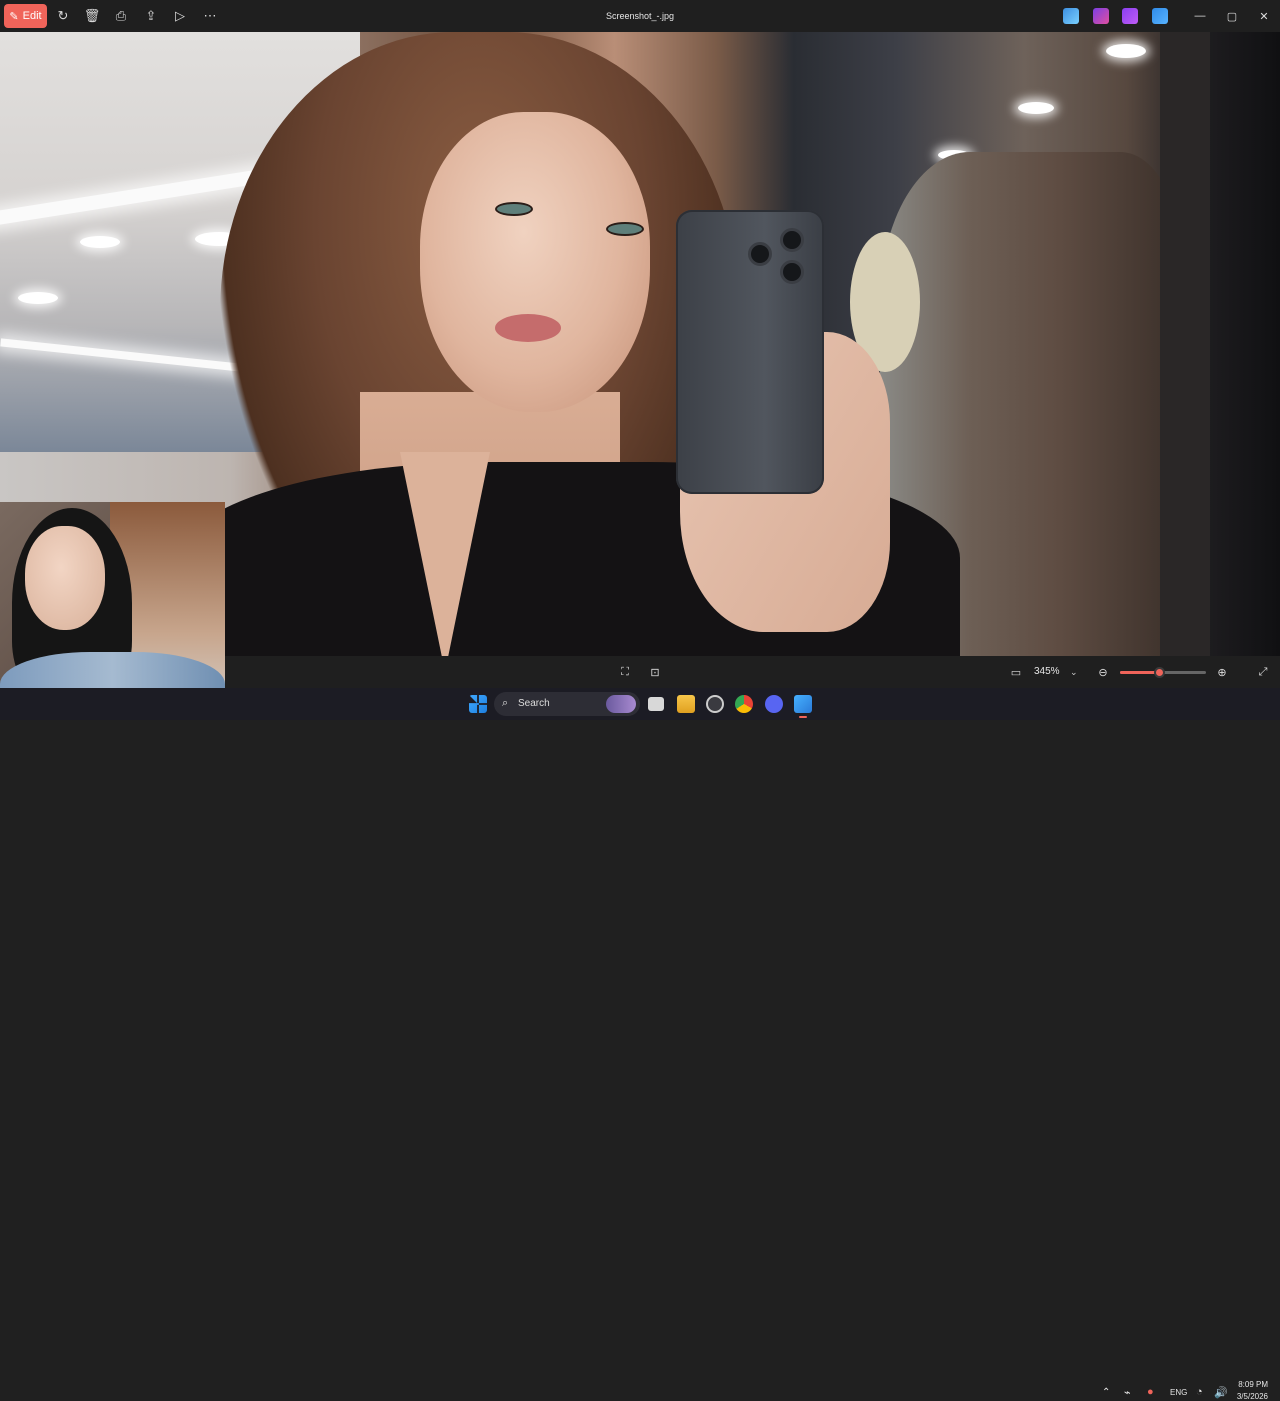 This screenshot has height=1401, width=1280. I want to click on lips, so click(528, 328).